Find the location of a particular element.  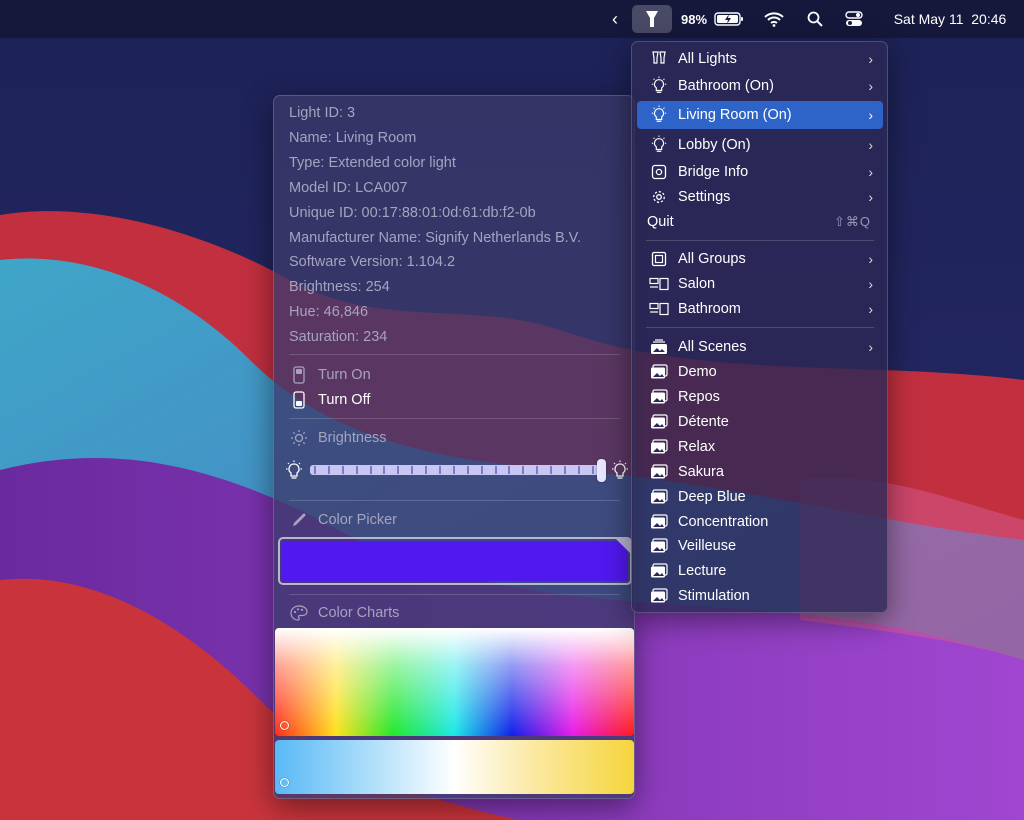

scenes-icon is located at coordinates (659, 347).